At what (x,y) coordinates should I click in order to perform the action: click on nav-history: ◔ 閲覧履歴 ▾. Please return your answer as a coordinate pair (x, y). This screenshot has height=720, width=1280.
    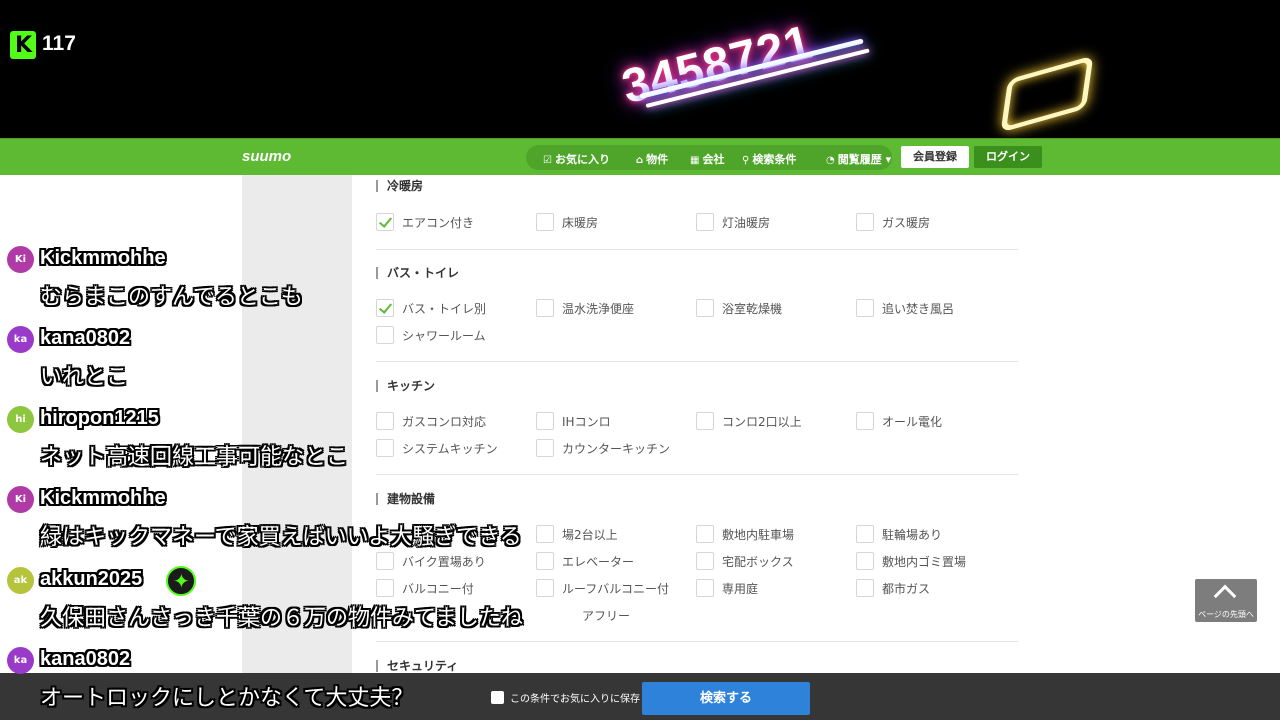
    Looking at the image, I should click on (858, 159).